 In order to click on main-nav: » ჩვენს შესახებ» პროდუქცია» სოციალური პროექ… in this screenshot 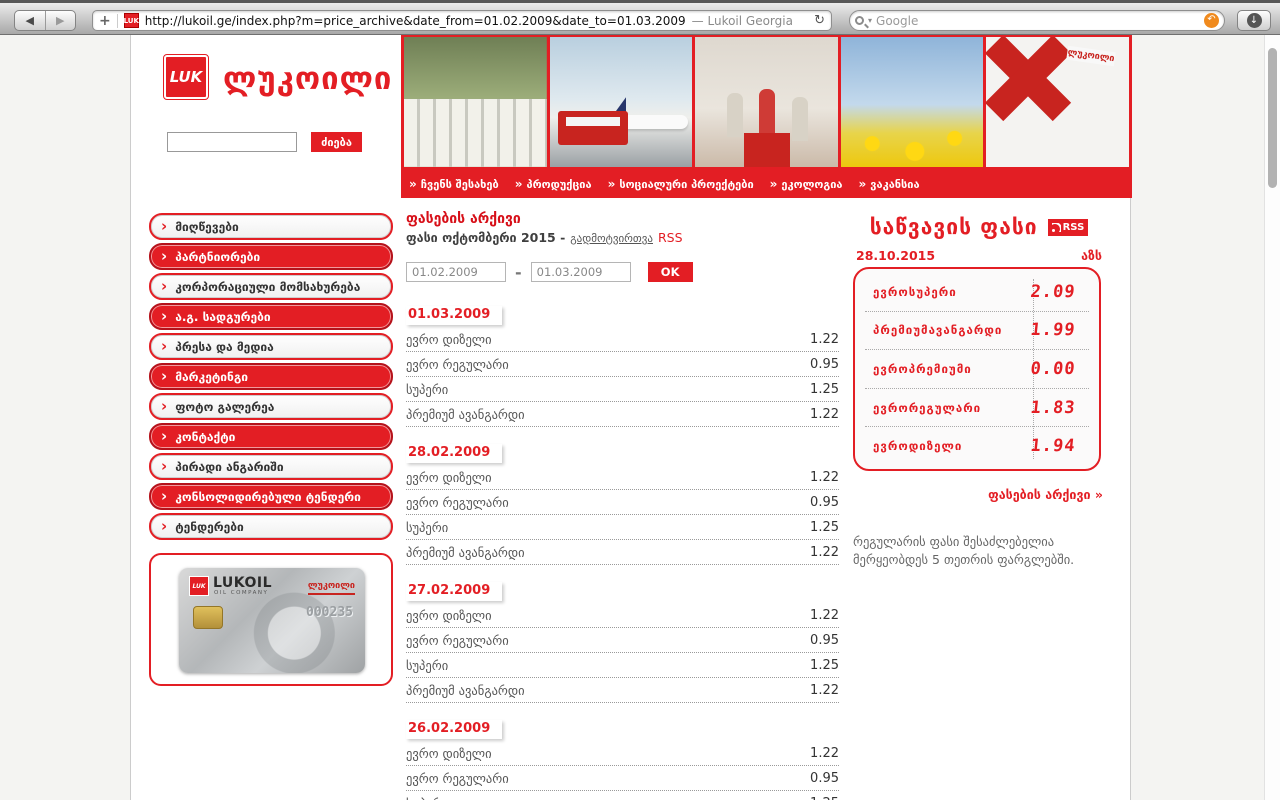, I will do `click(766, 184)`.